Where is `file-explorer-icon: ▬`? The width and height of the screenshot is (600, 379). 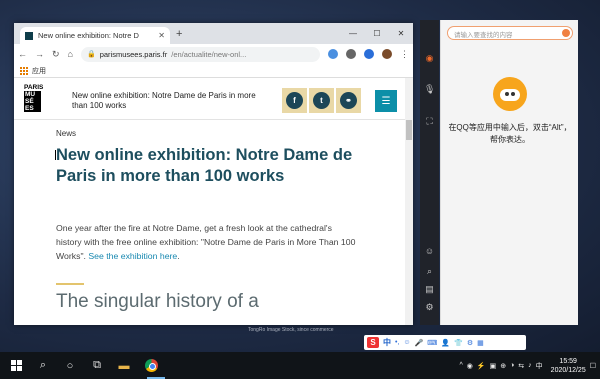 file-explorer-icon: ▬ is located at coordinates (124, 365).